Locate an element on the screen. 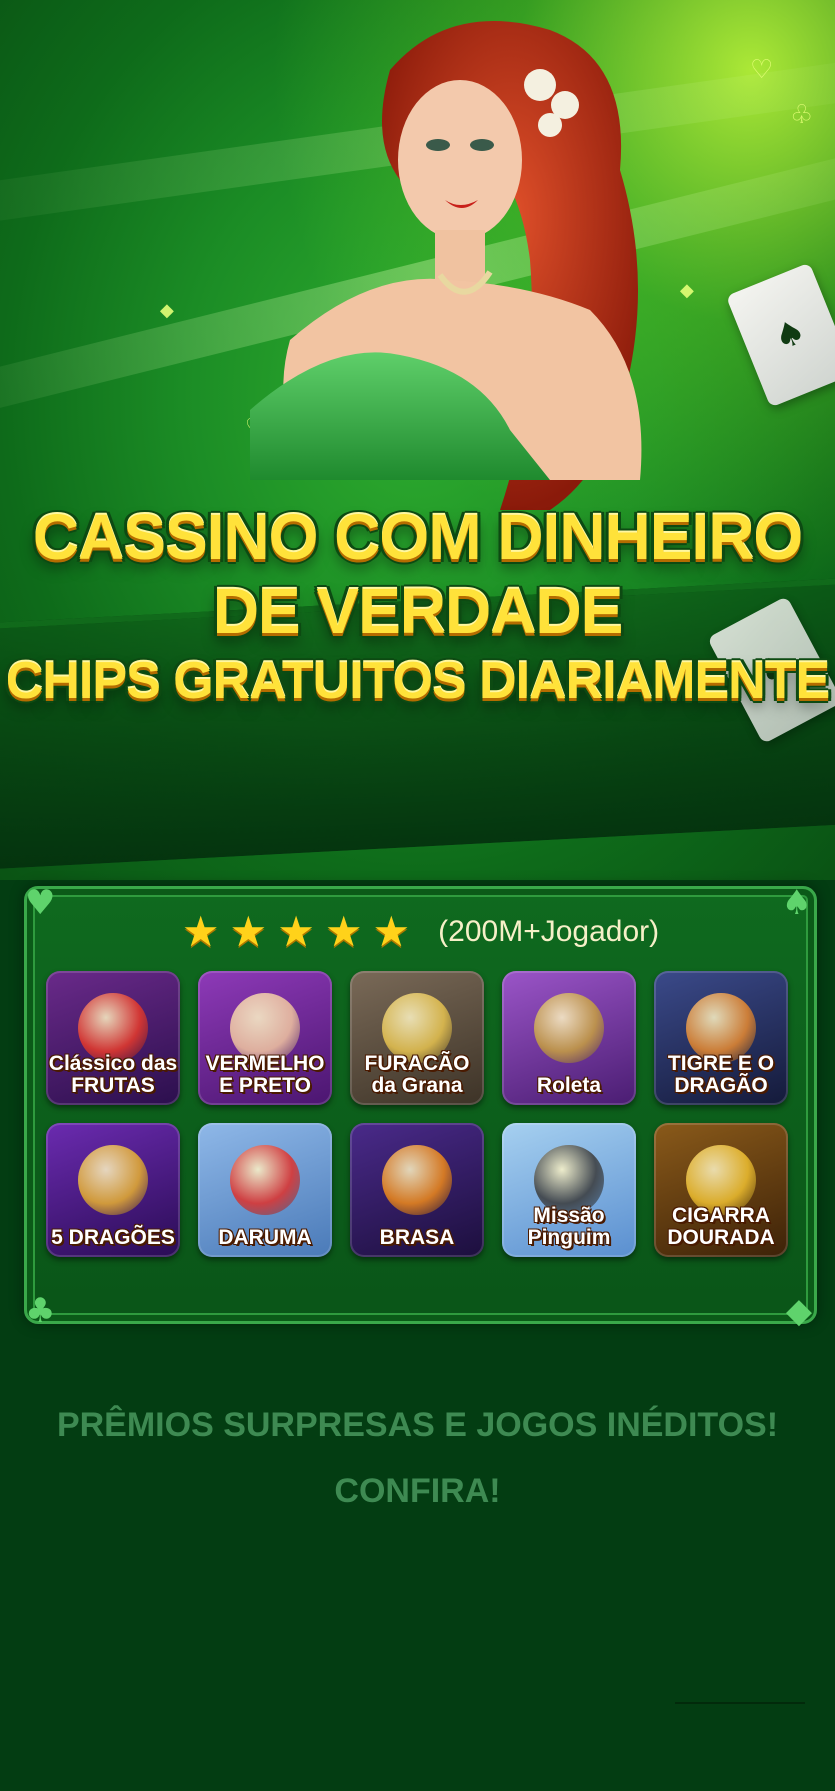  game-title: 5 DRAGÕES is located at coordinates (113, 1237).